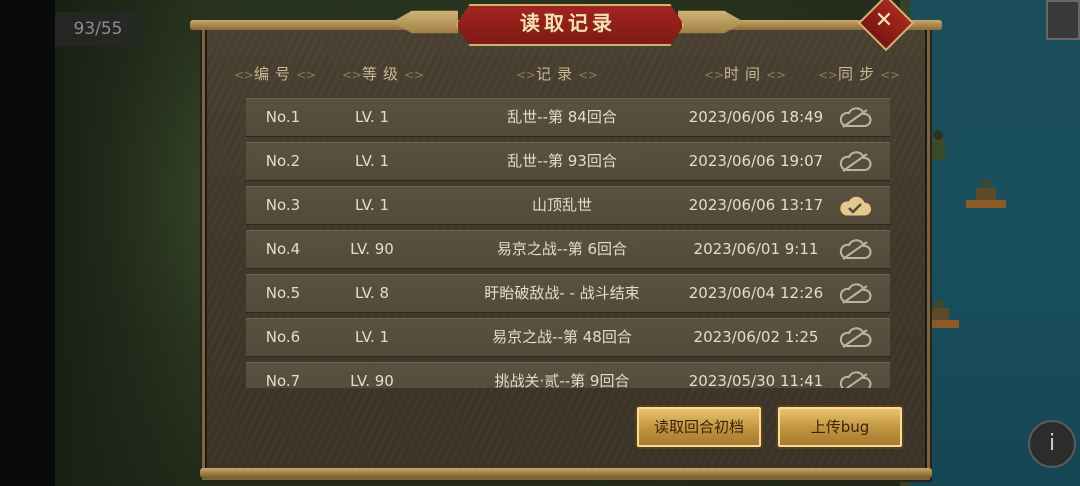 The image size is (1080, 486). Describe the element at coordinates (855, 206) in the screenshot. I see `cloud-synced-icon` at that location.